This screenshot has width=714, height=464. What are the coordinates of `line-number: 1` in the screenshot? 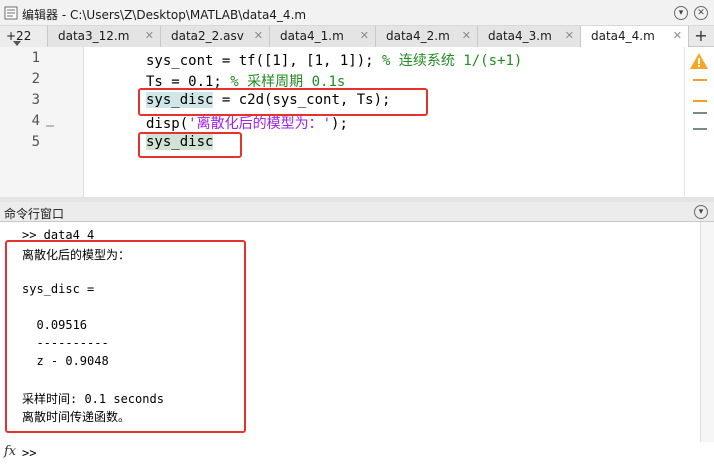 It's located at (35, 58).